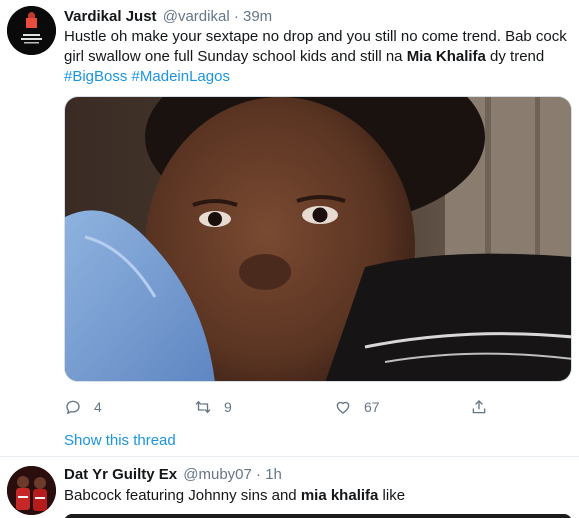 This screenshot has height=518, width=579. I want to click on tweet-text-part: dy trend, so click(515, 56).